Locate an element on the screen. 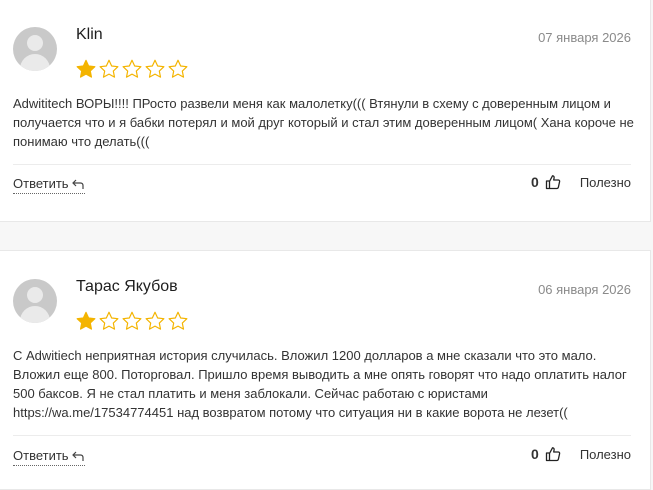  review-author: Тарас Якубов is located at coordinates (127, 286).